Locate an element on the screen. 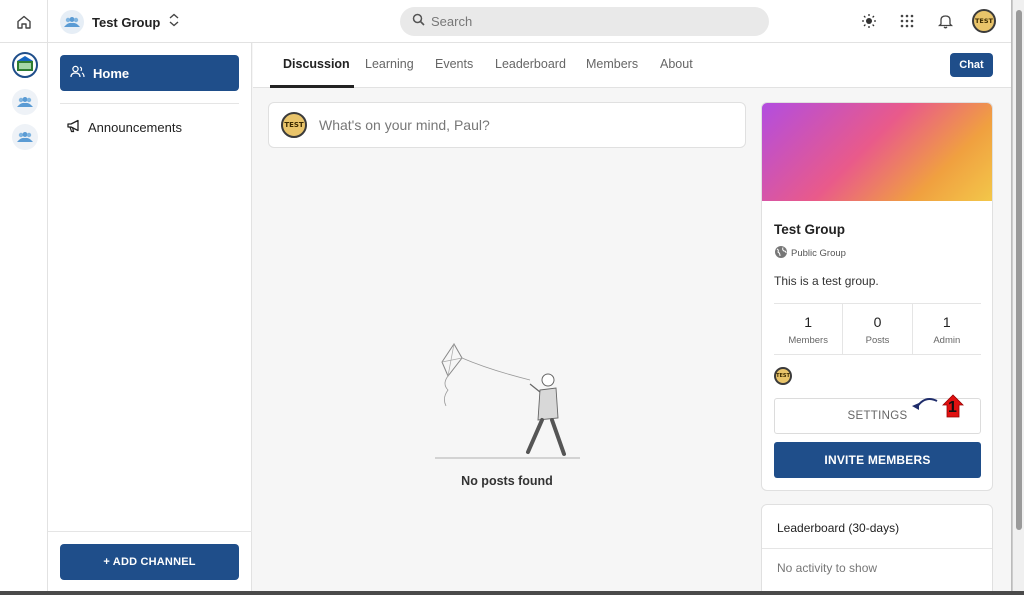 The height and width of the screenshot is (595, 1024). kite-illustration is located at coordinates (510, 402).